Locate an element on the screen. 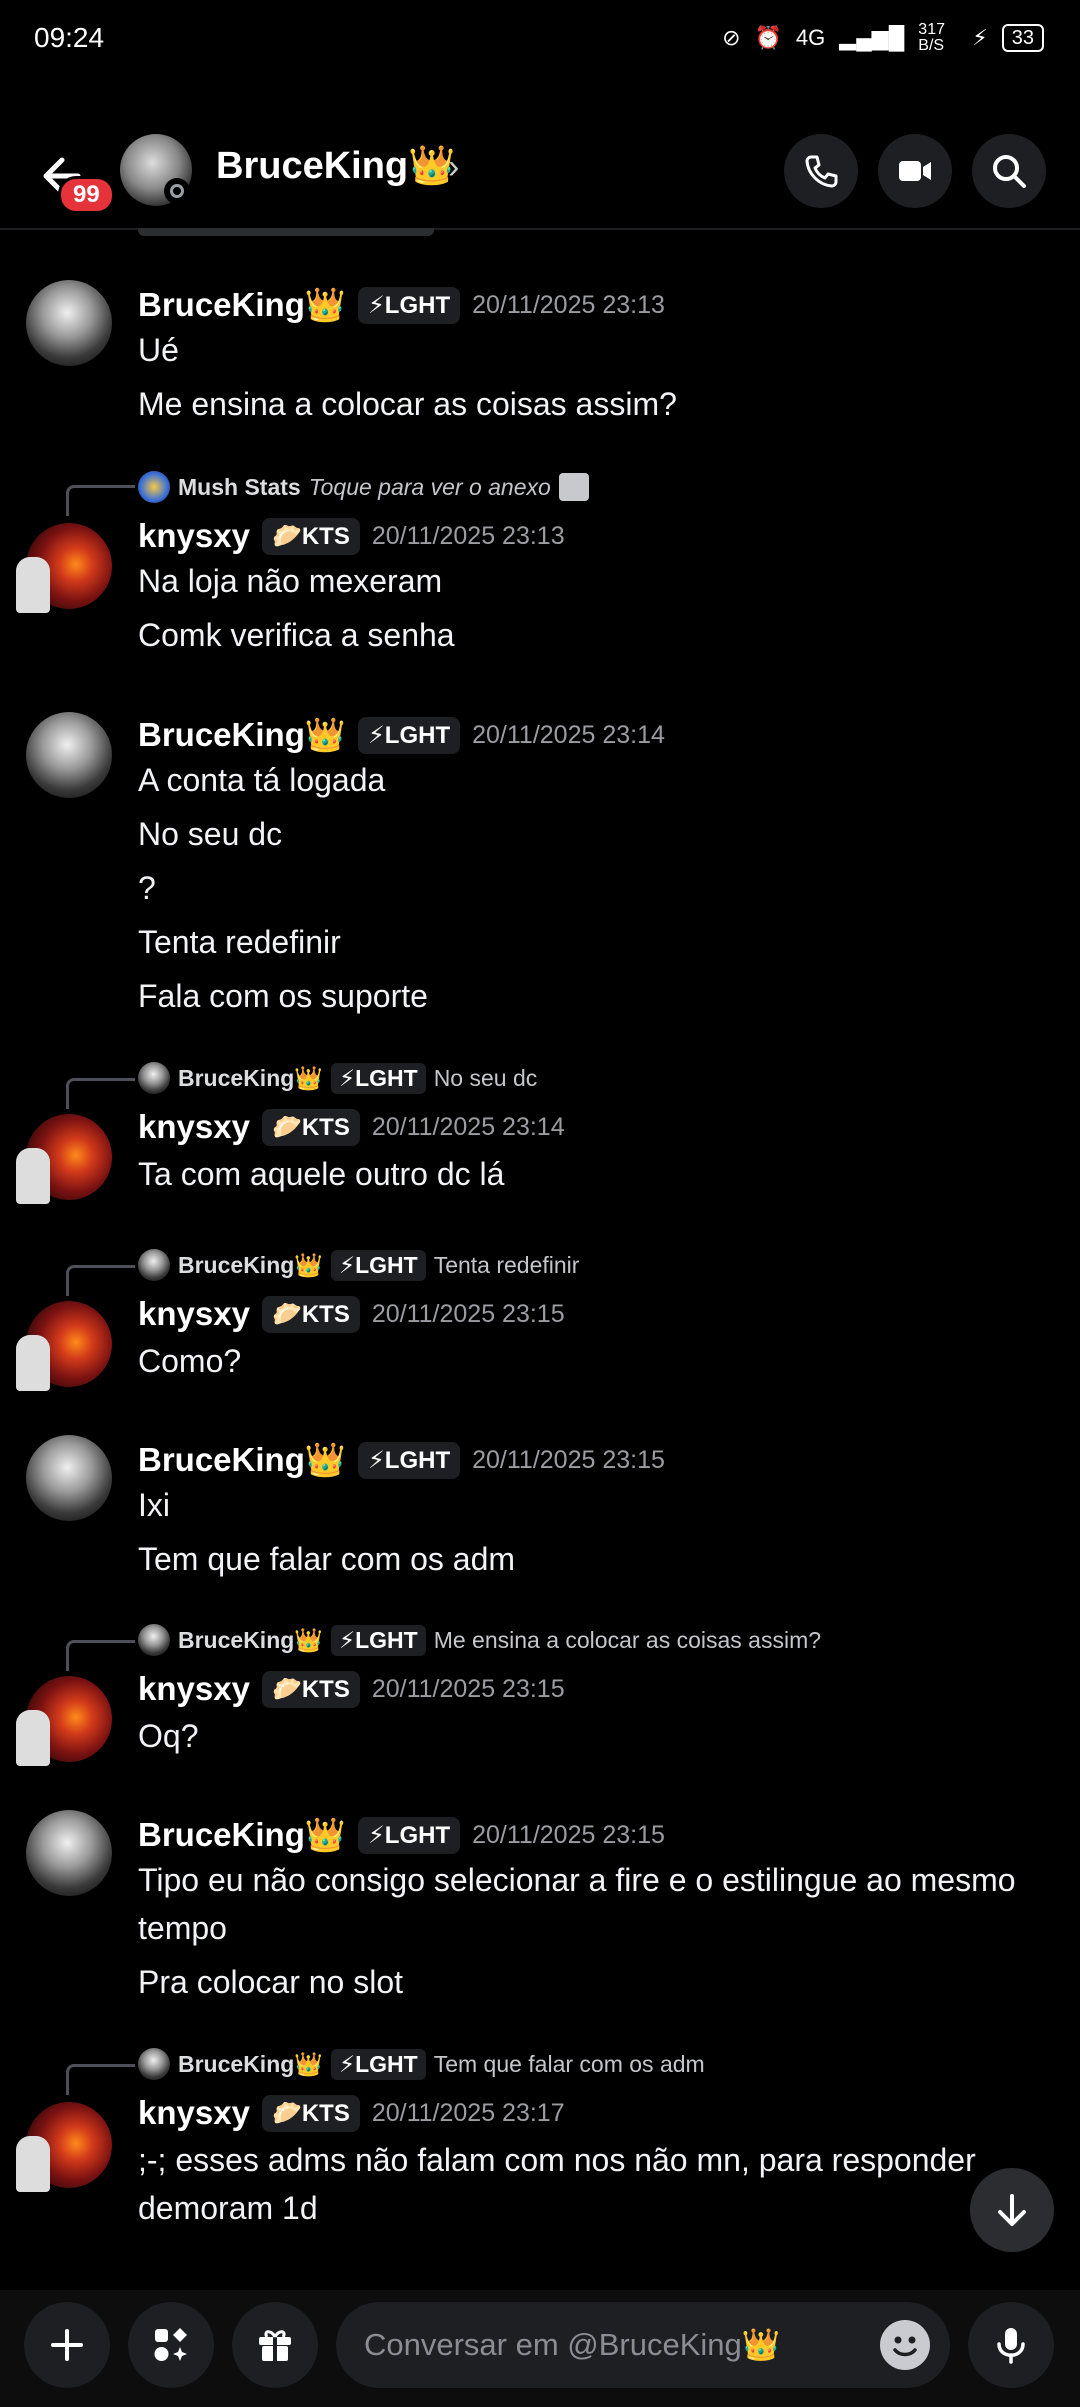 The width and height of the screenshot is (1080, 2407). message-text: ? is located at coordinates (588, 888).